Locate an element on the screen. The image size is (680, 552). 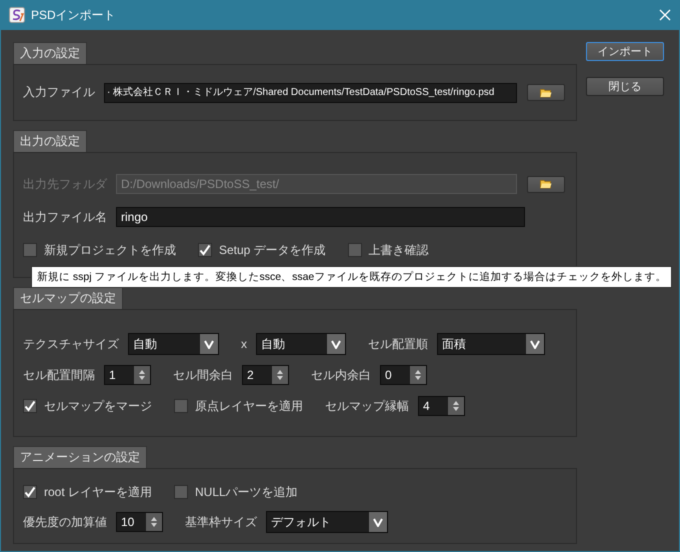
dropdown: デフォルト is located at coordinates (327, 522).